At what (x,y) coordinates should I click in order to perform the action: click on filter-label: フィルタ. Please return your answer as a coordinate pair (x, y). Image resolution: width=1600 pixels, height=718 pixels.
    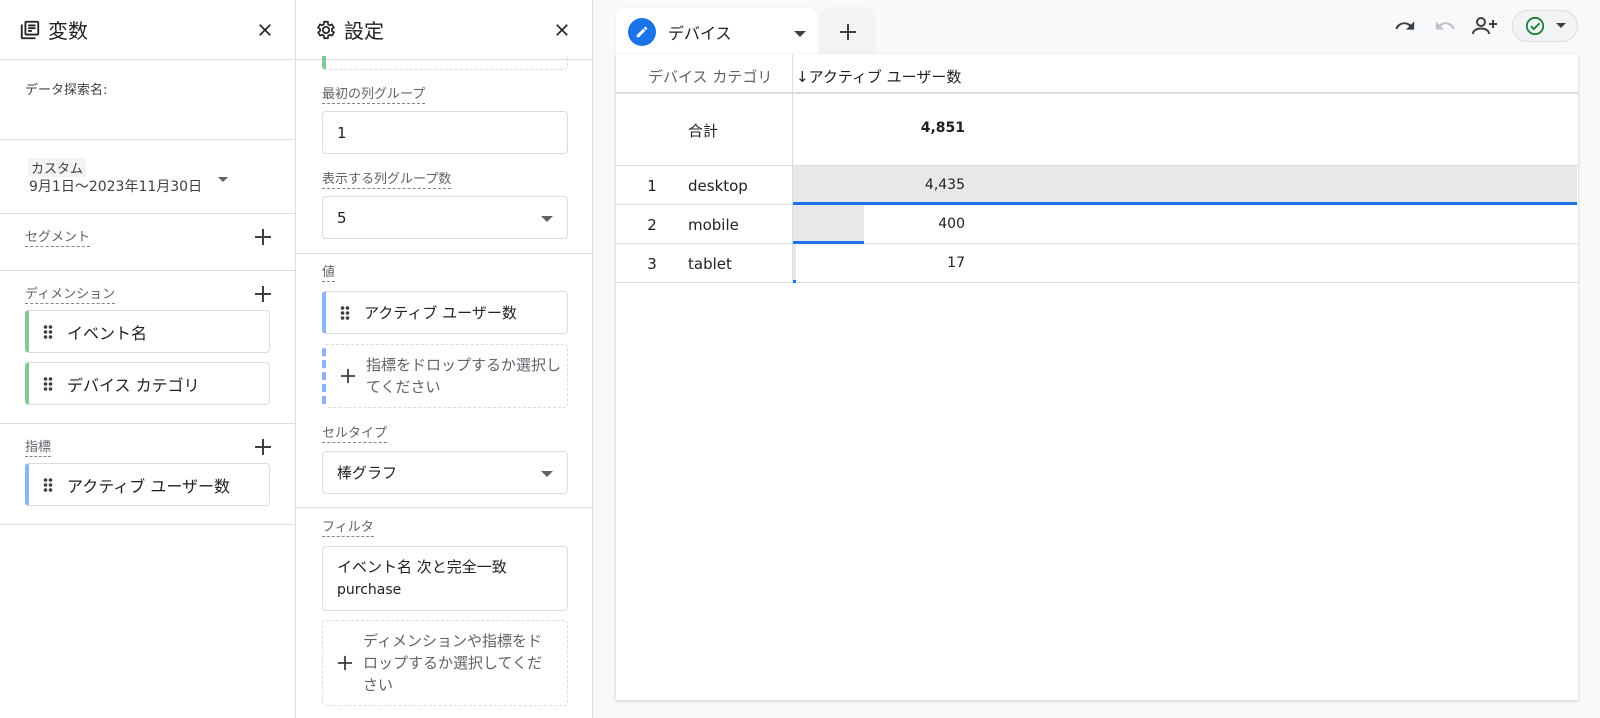
    Looking at the image, I should click on (348, 528).